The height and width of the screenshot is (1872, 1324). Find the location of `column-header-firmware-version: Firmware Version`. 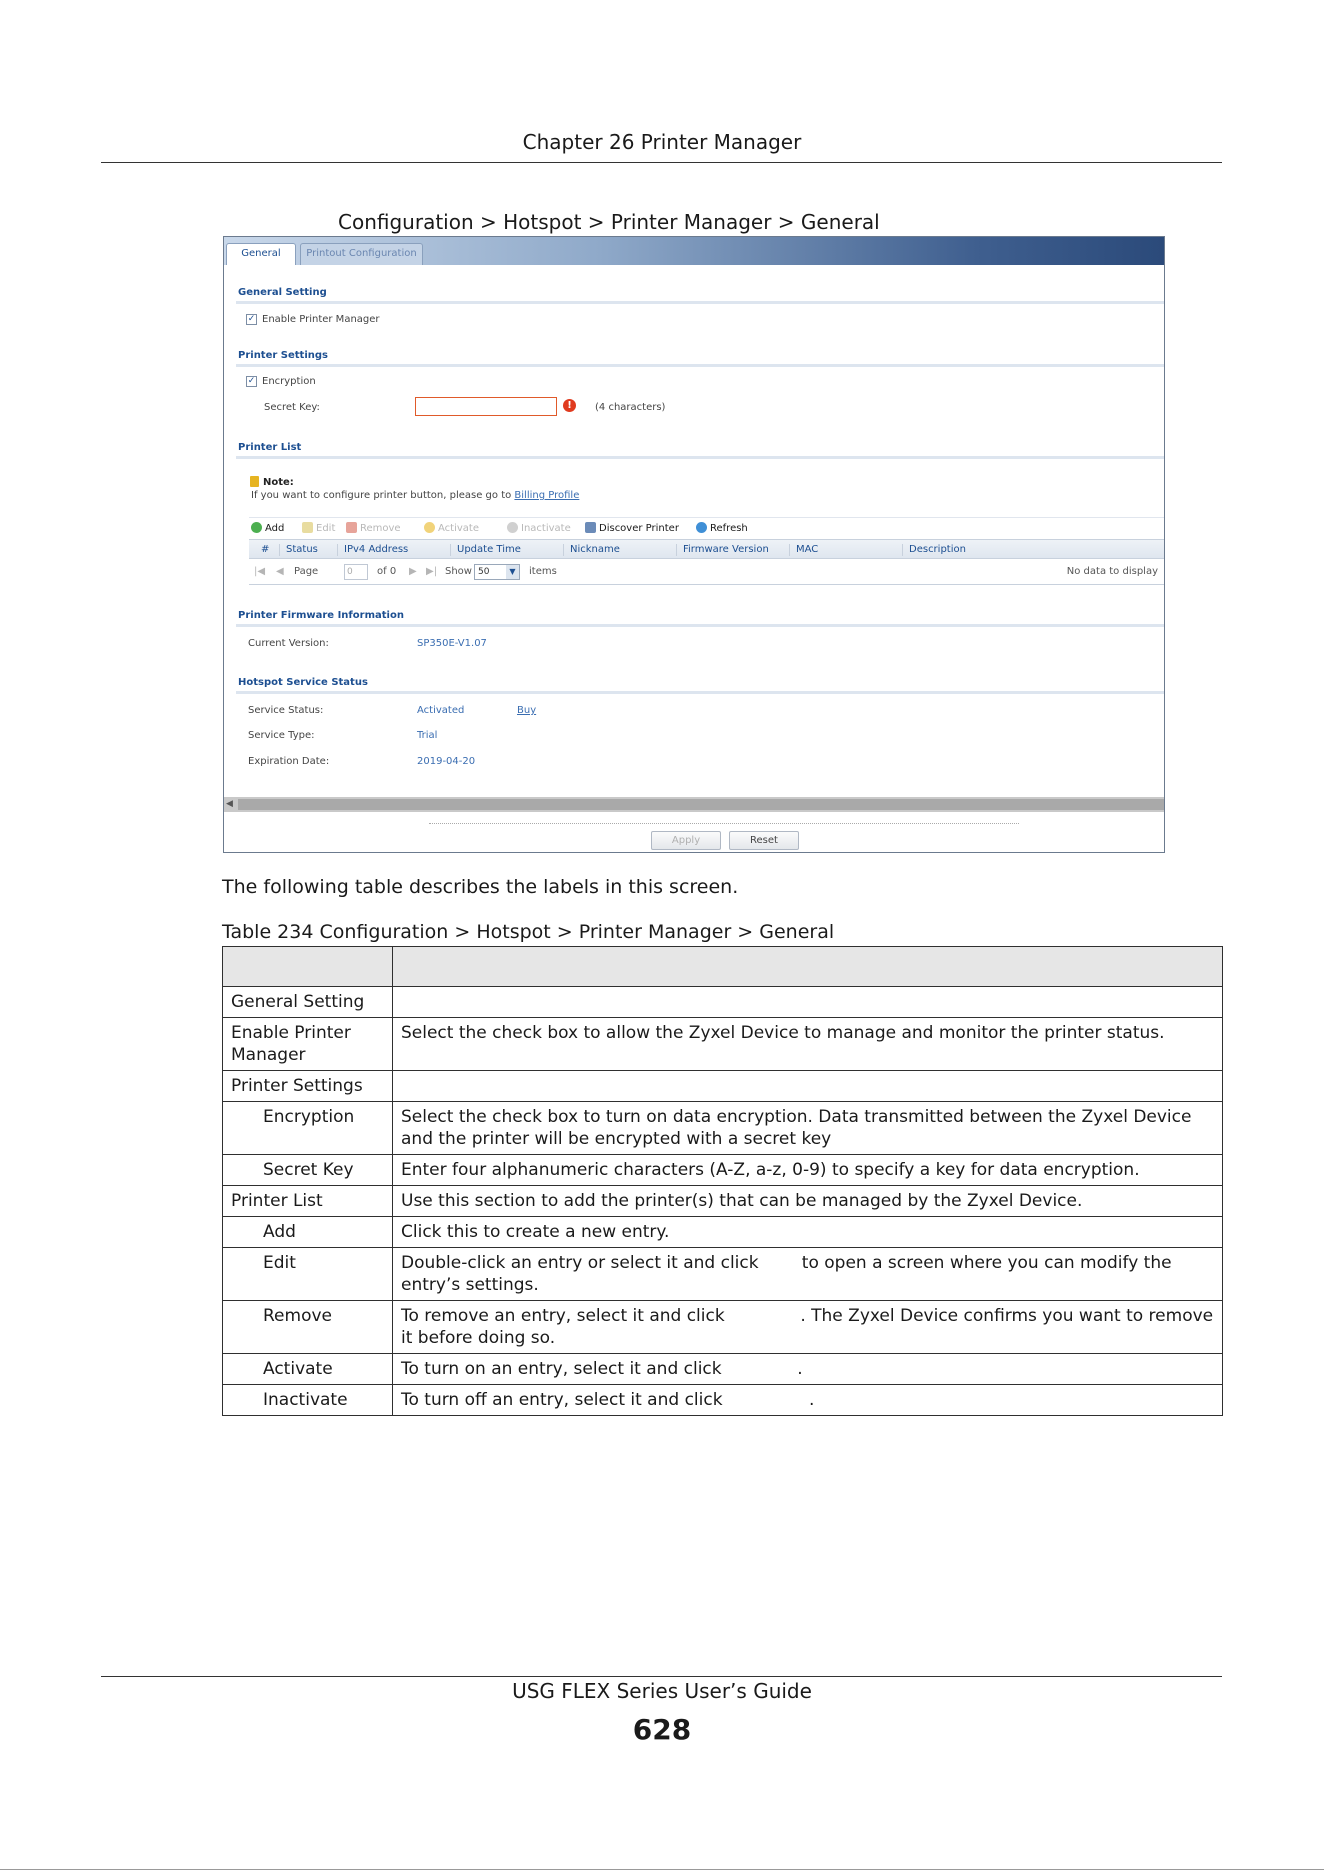

column-header-firmware-version: Firmware Version is located at coordinates (722, 550).